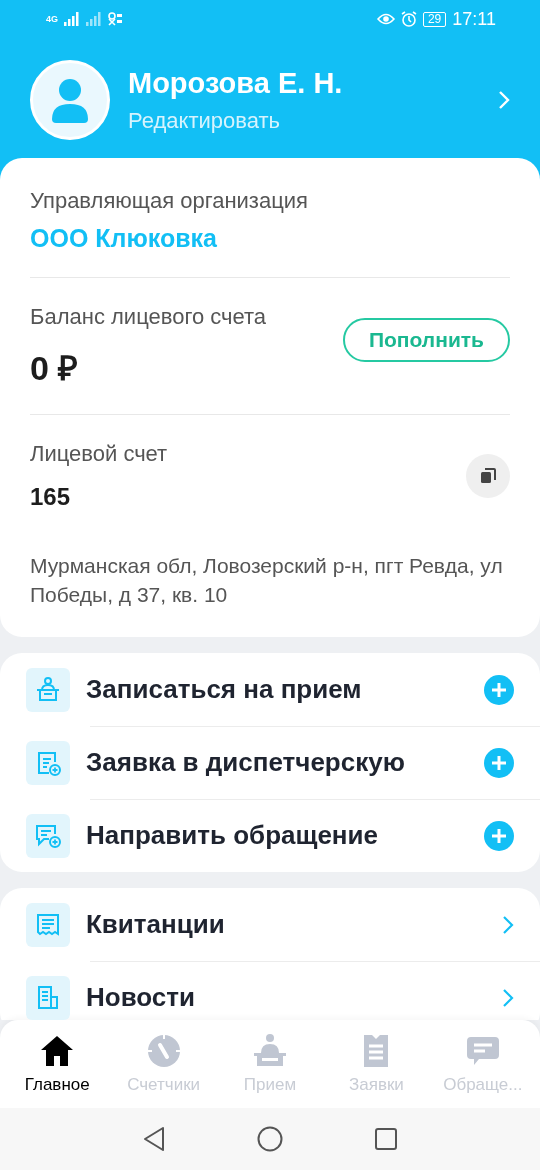 The height and width of the screenshot is (1170, 540). I want to click on recent-apps-icon, so click(386, 1139).